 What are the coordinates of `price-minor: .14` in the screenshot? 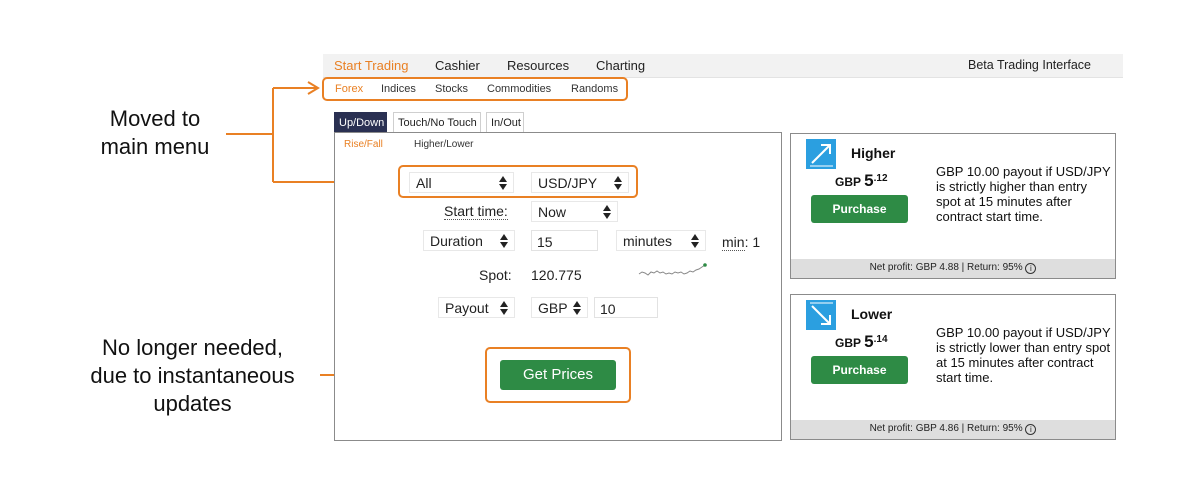 It's located at (880, 339).